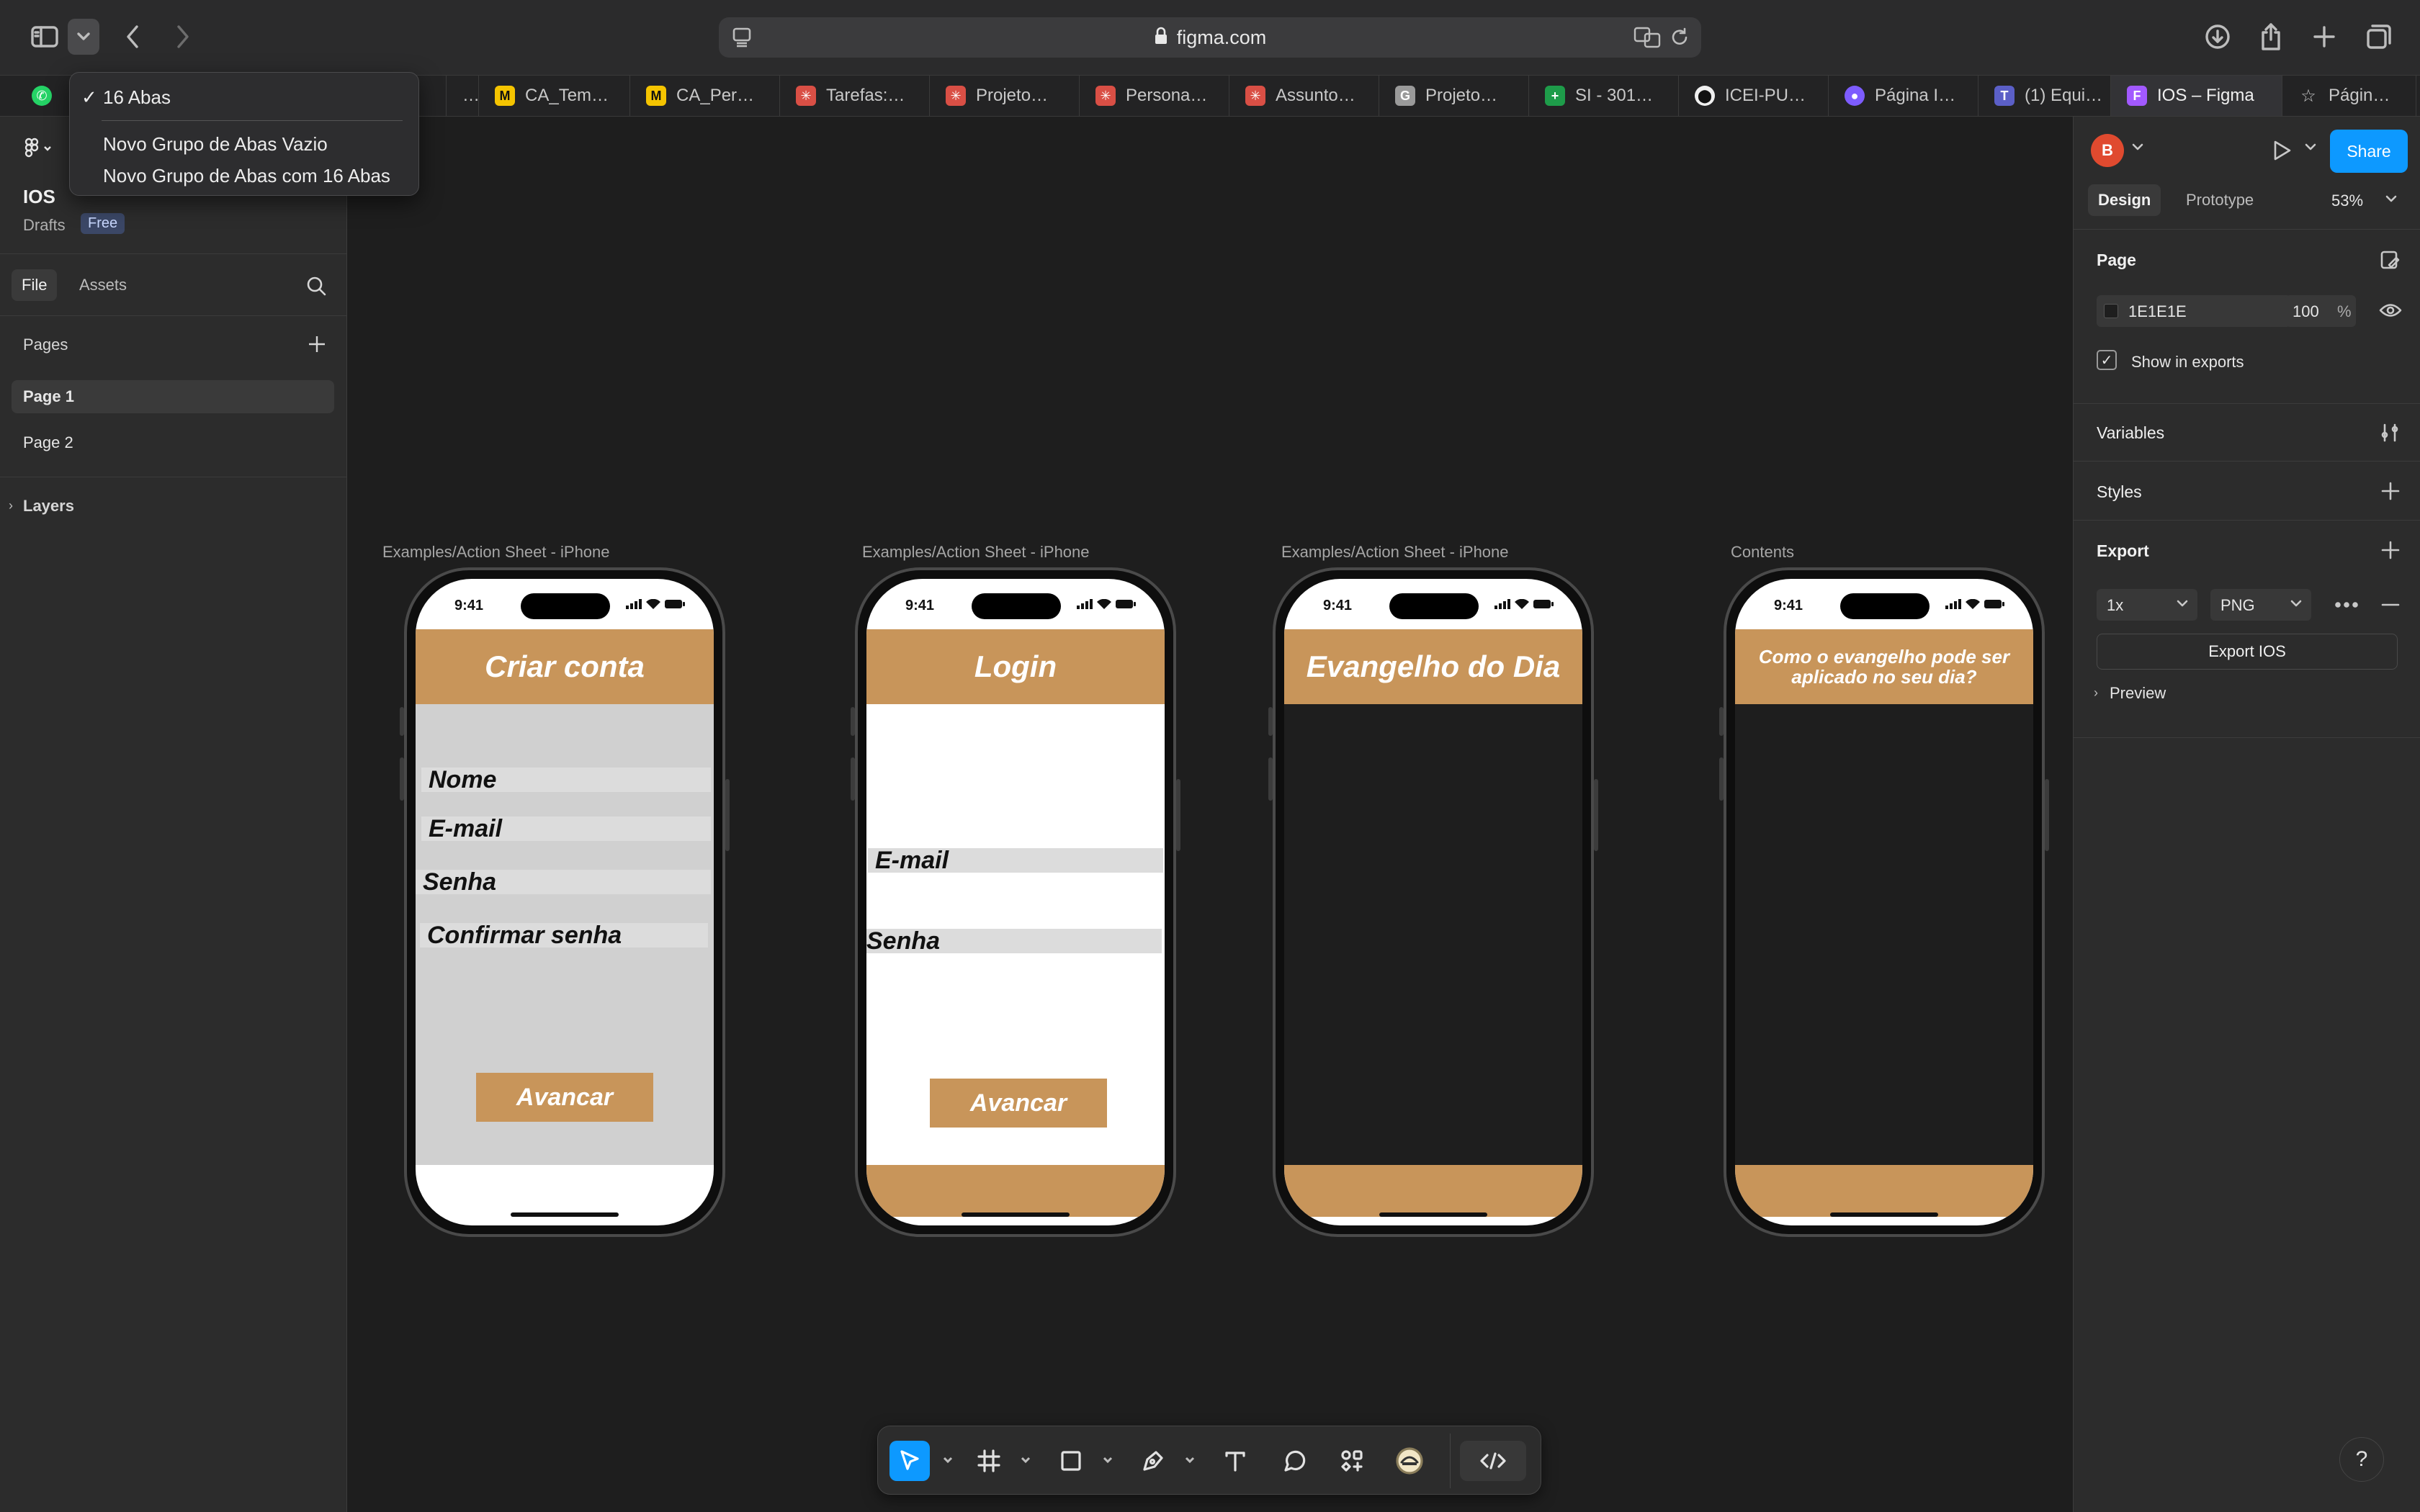 Image resolution: width=2420 pixels, height=1512 pixels. What do you see at coordinates (1493, 1461) in the screenshot?
I see `dev-mode-toggle-icon` at bounding box center [1493, 1461].